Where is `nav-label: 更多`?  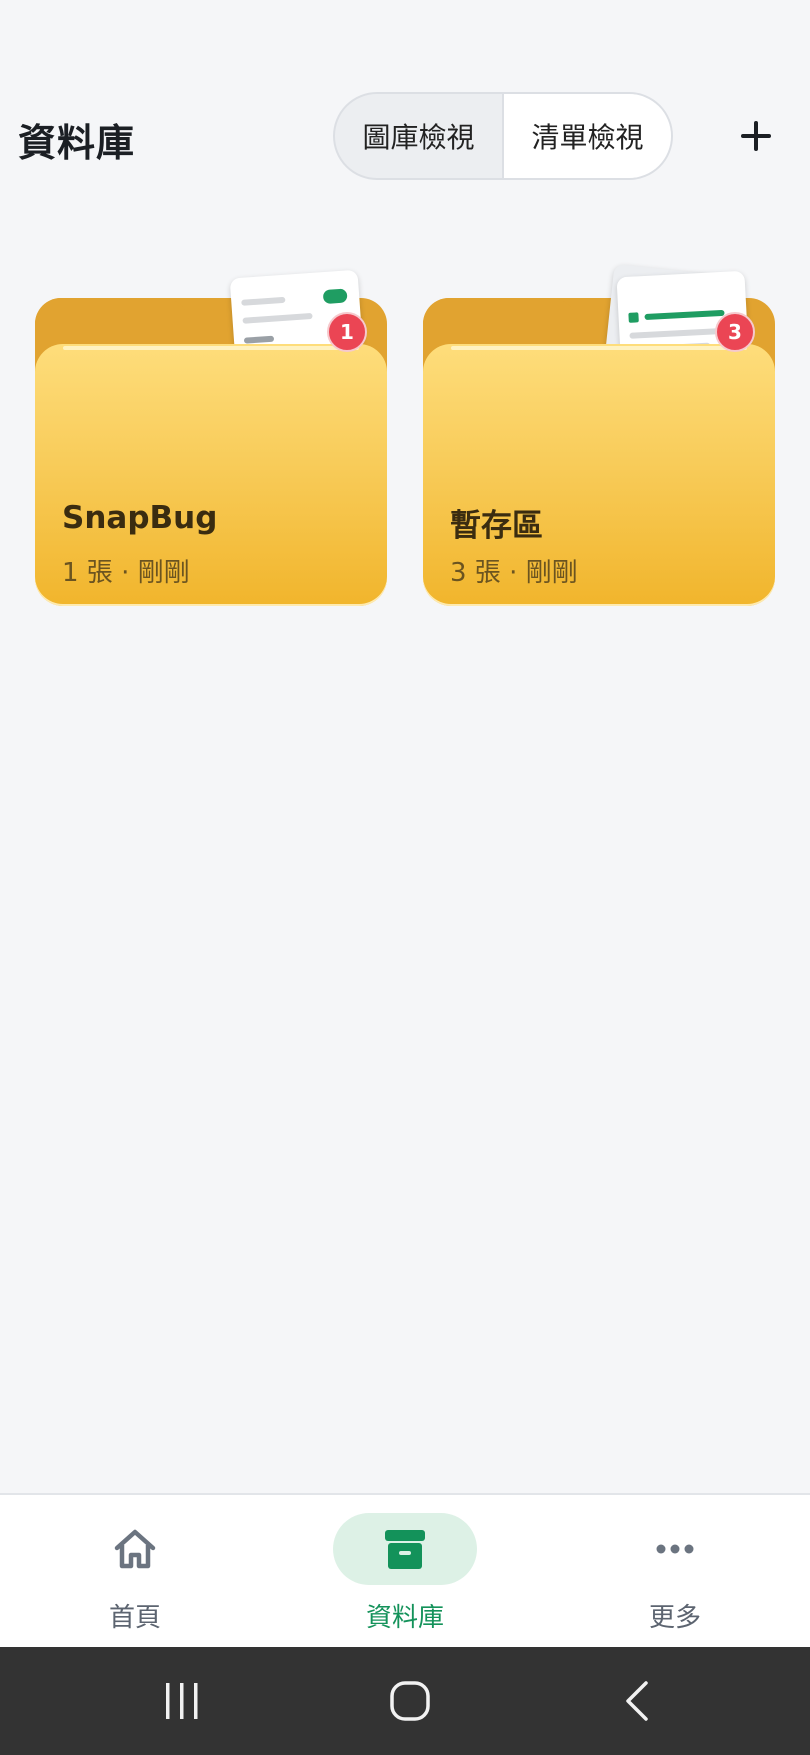
nav-label: 更多 is located at coordinates (674, 1618).